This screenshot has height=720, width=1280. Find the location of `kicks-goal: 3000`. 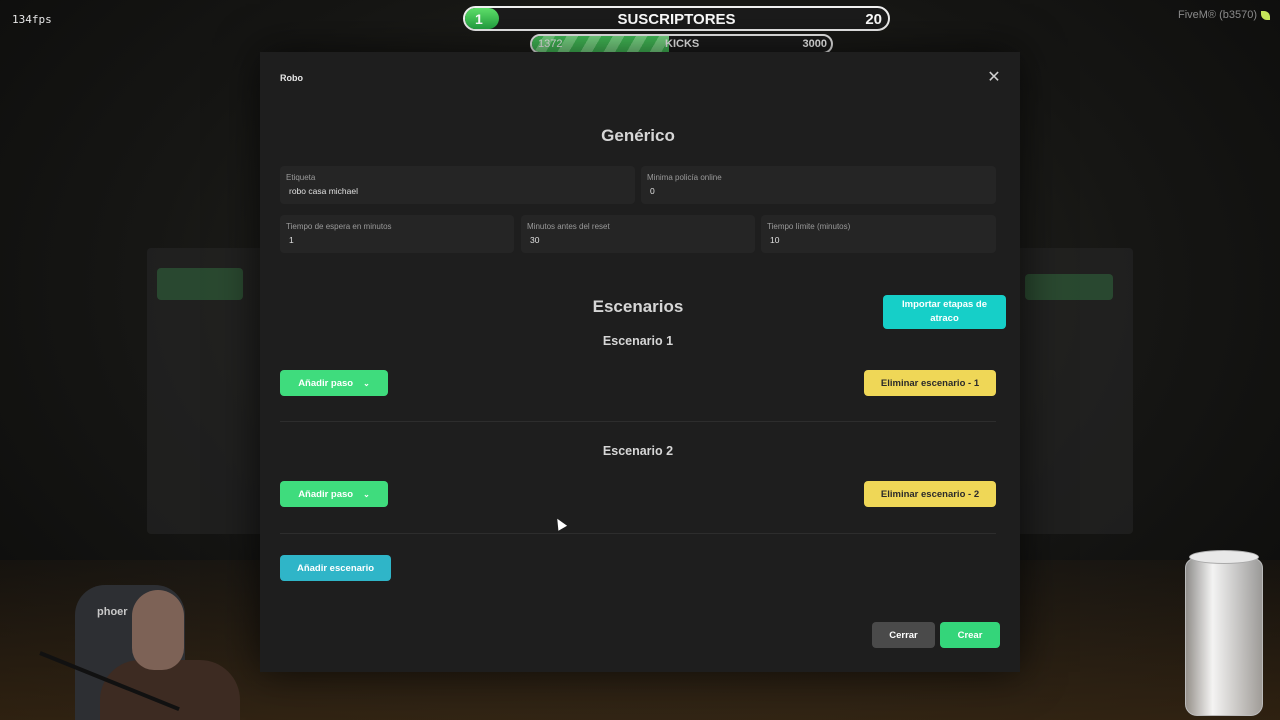

kicks-goal: 3000 is located at coordinates (814, 44).